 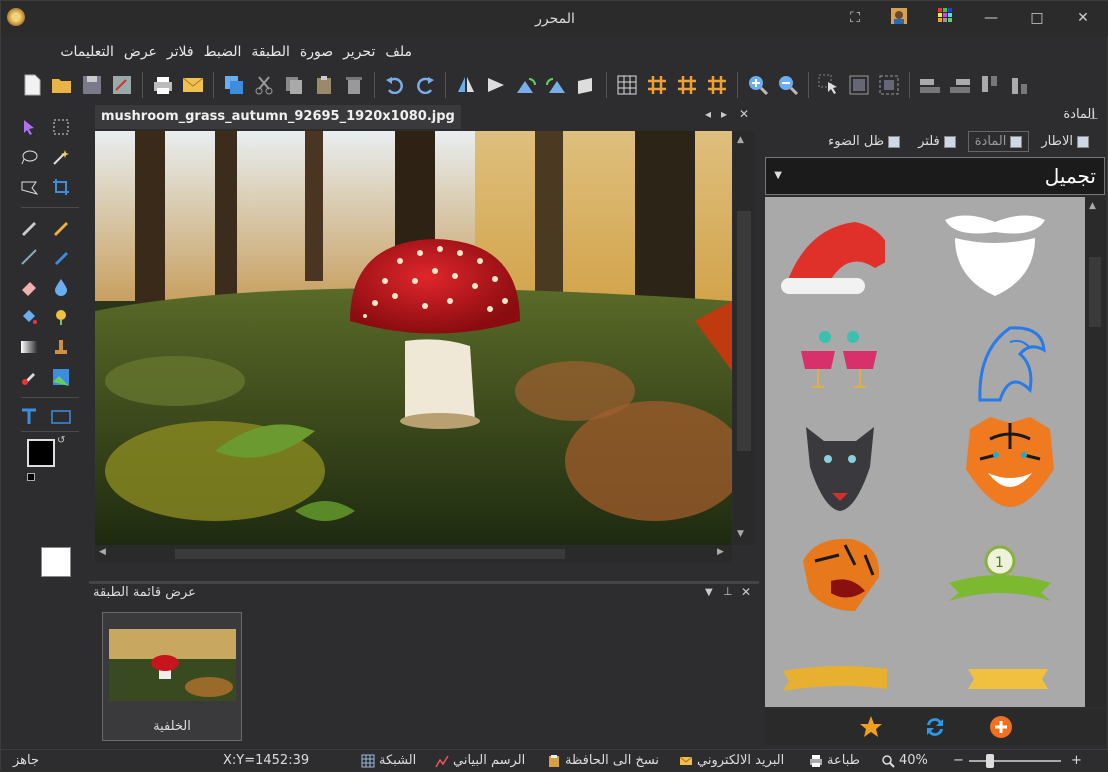 What do you see at coordinates (1010, 363) in the screenshot?
I see `gallery-item-blue-eagle` at bounding box center [1010, 363].